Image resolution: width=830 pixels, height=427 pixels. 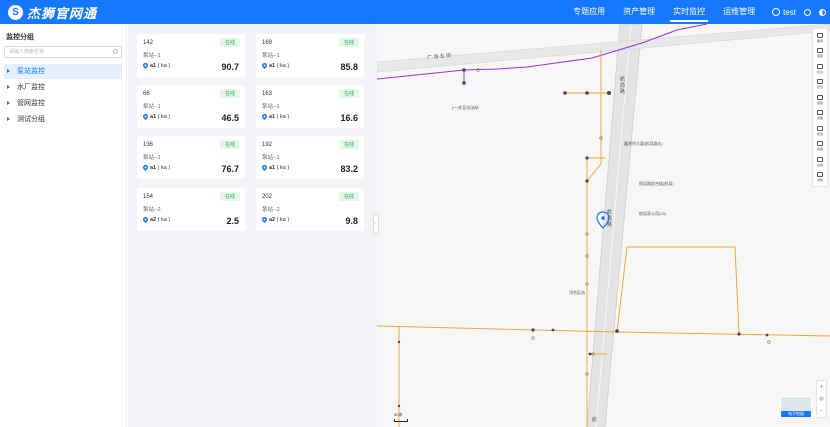 What do you see at coordinates (310, 209) in the screenshot?
I see `monitor-card: 202 在线泵站--2 a2 ( ka ) 9.8` at bounding box center [310, 209].